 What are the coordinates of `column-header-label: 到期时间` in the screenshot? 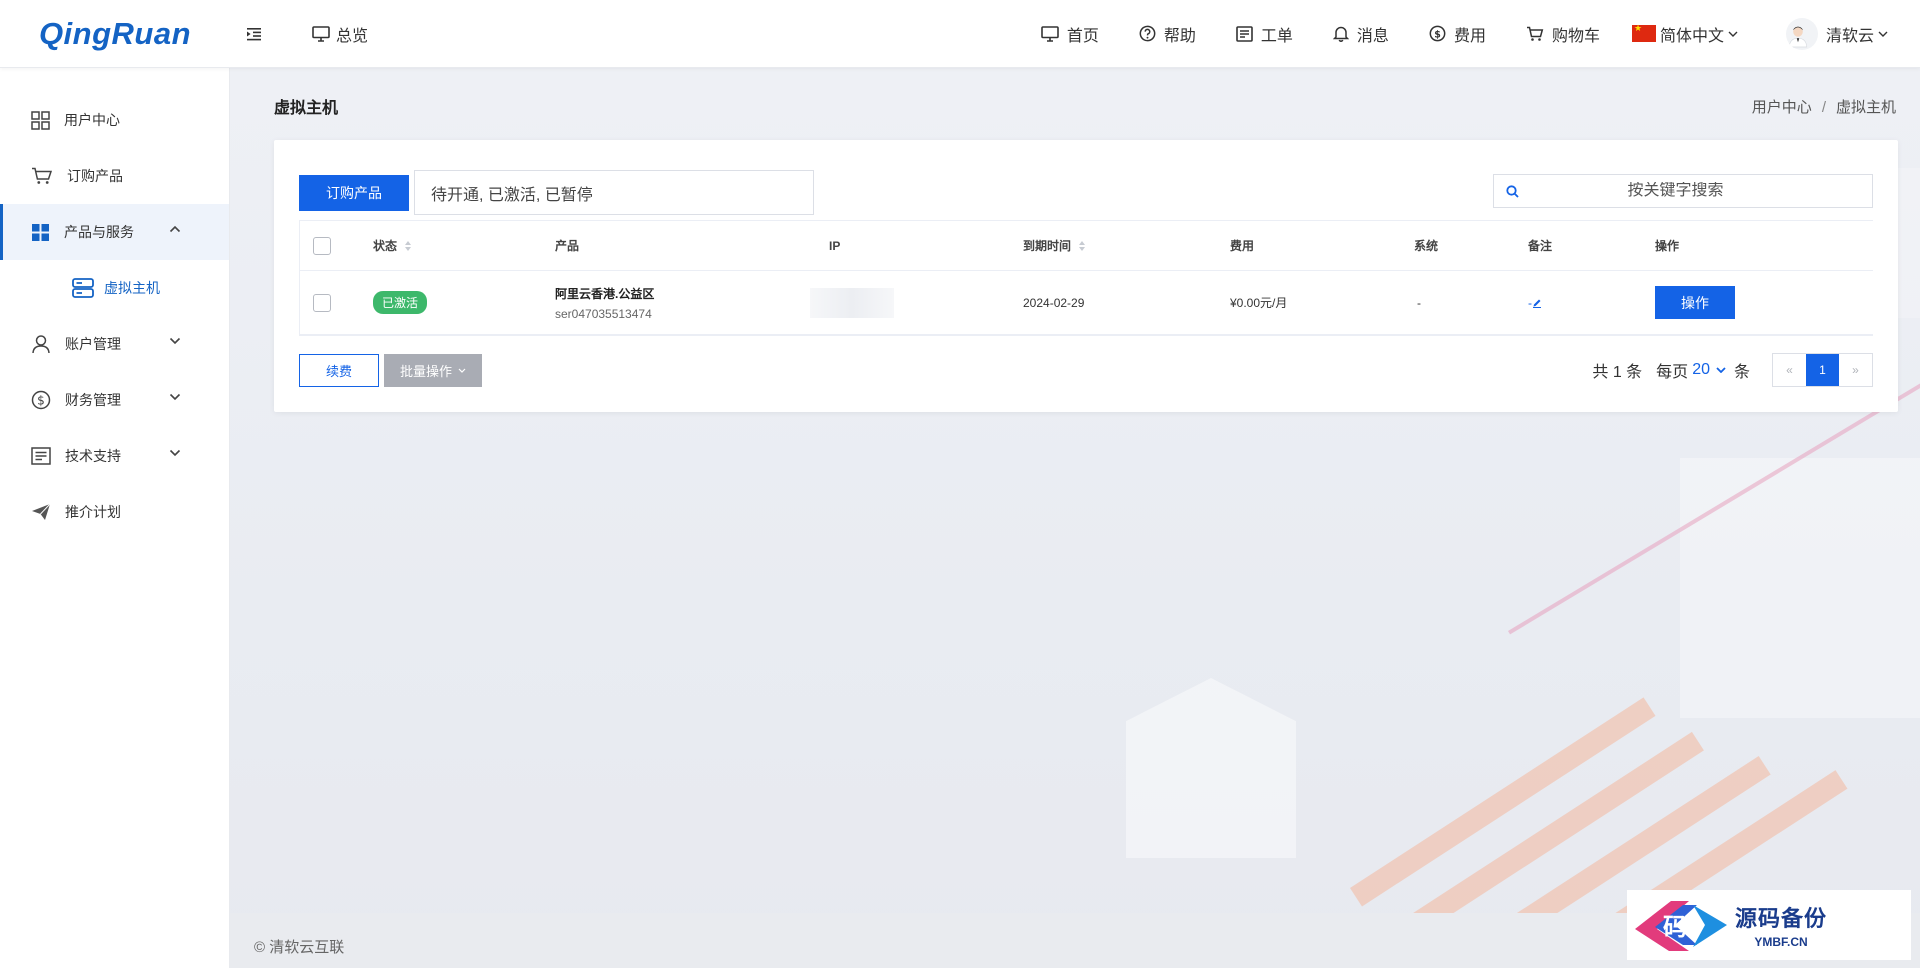 It's located at (1047, 246).